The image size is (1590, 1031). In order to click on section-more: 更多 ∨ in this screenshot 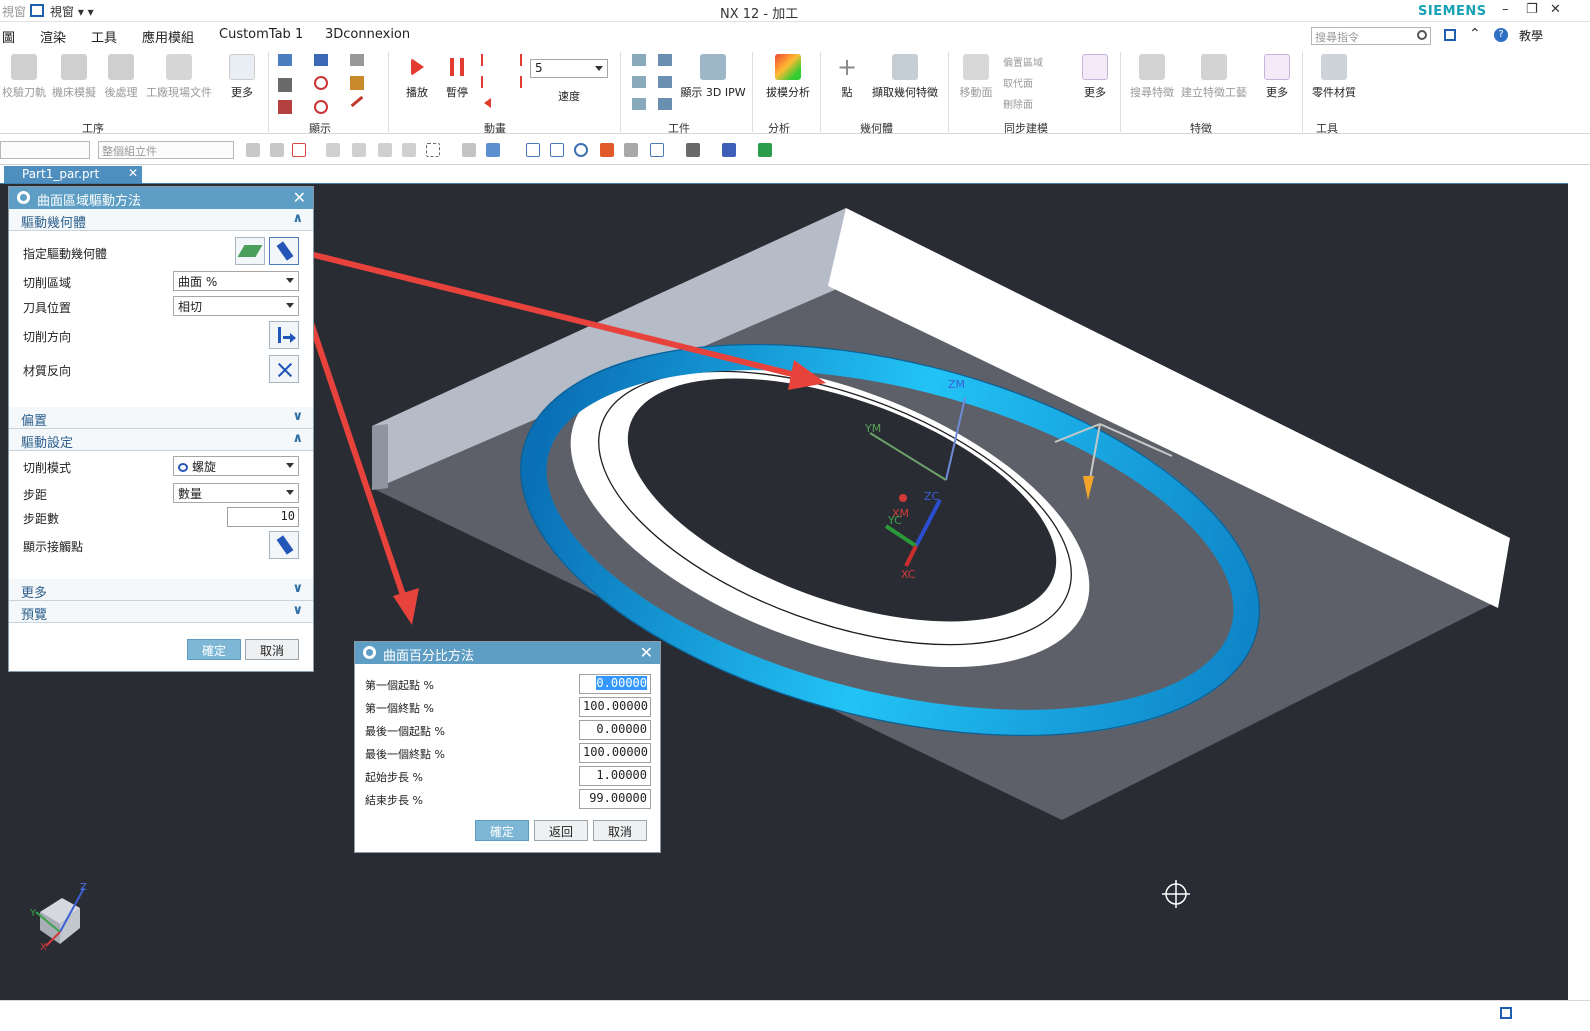, I will do `click(161, 590)`.